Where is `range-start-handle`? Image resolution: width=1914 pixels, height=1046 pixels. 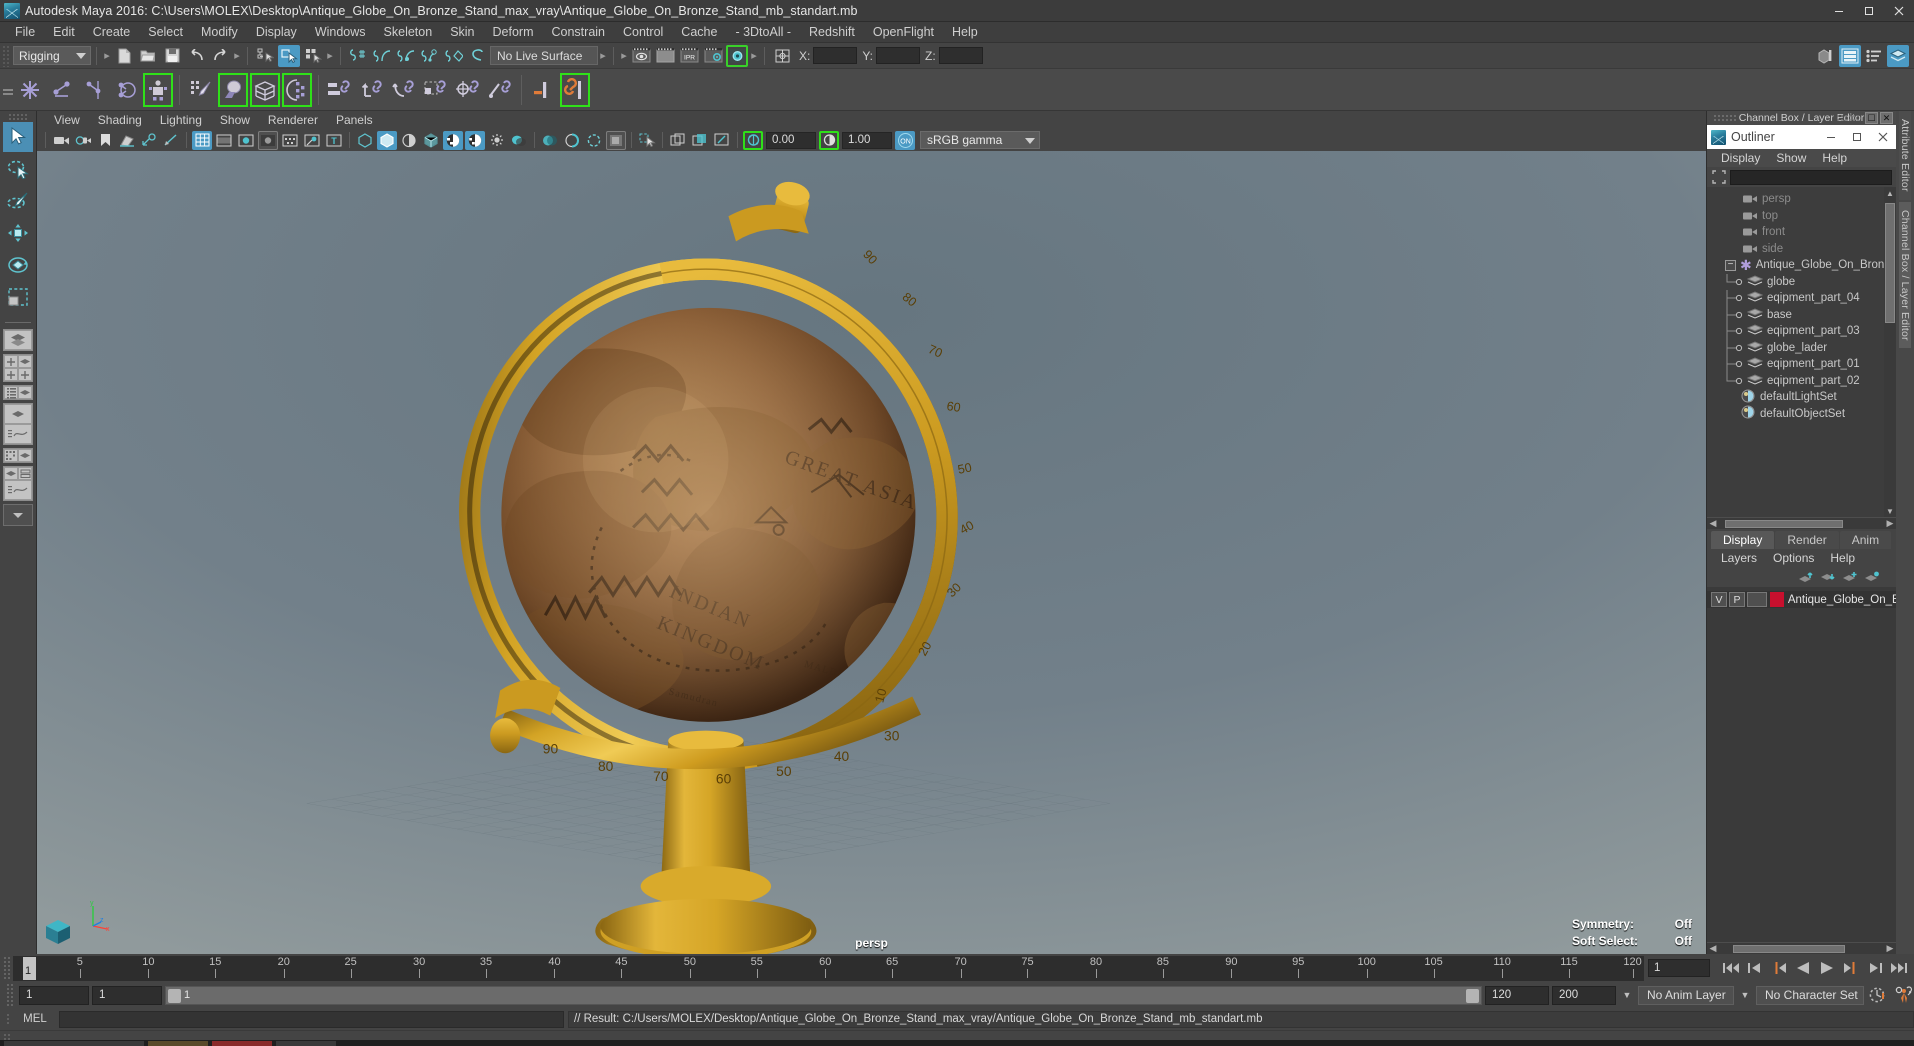
range-start-handle is located at coordinates (174, 995).